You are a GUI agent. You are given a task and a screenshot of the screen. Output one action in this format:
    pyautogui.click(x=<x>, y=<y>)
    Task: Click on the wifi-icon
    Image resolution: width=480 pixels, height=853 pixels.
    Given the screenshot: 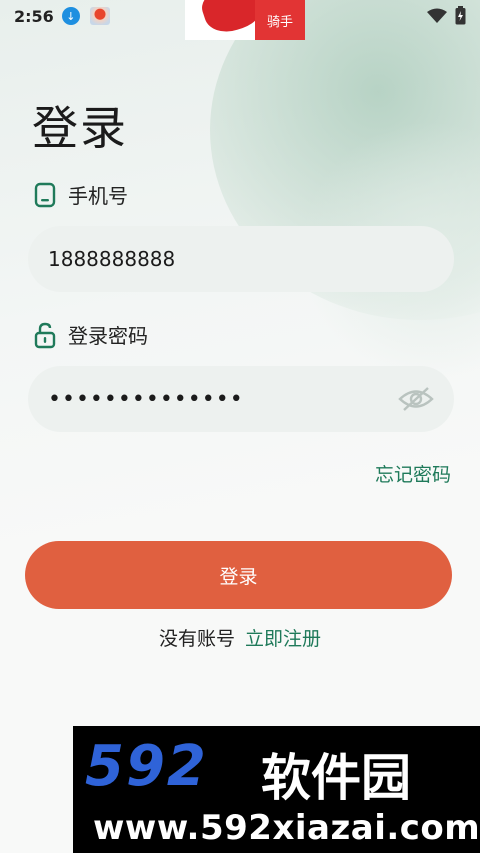 What is the action you would take?
    pyautogui.click(x=437, y=16)
    